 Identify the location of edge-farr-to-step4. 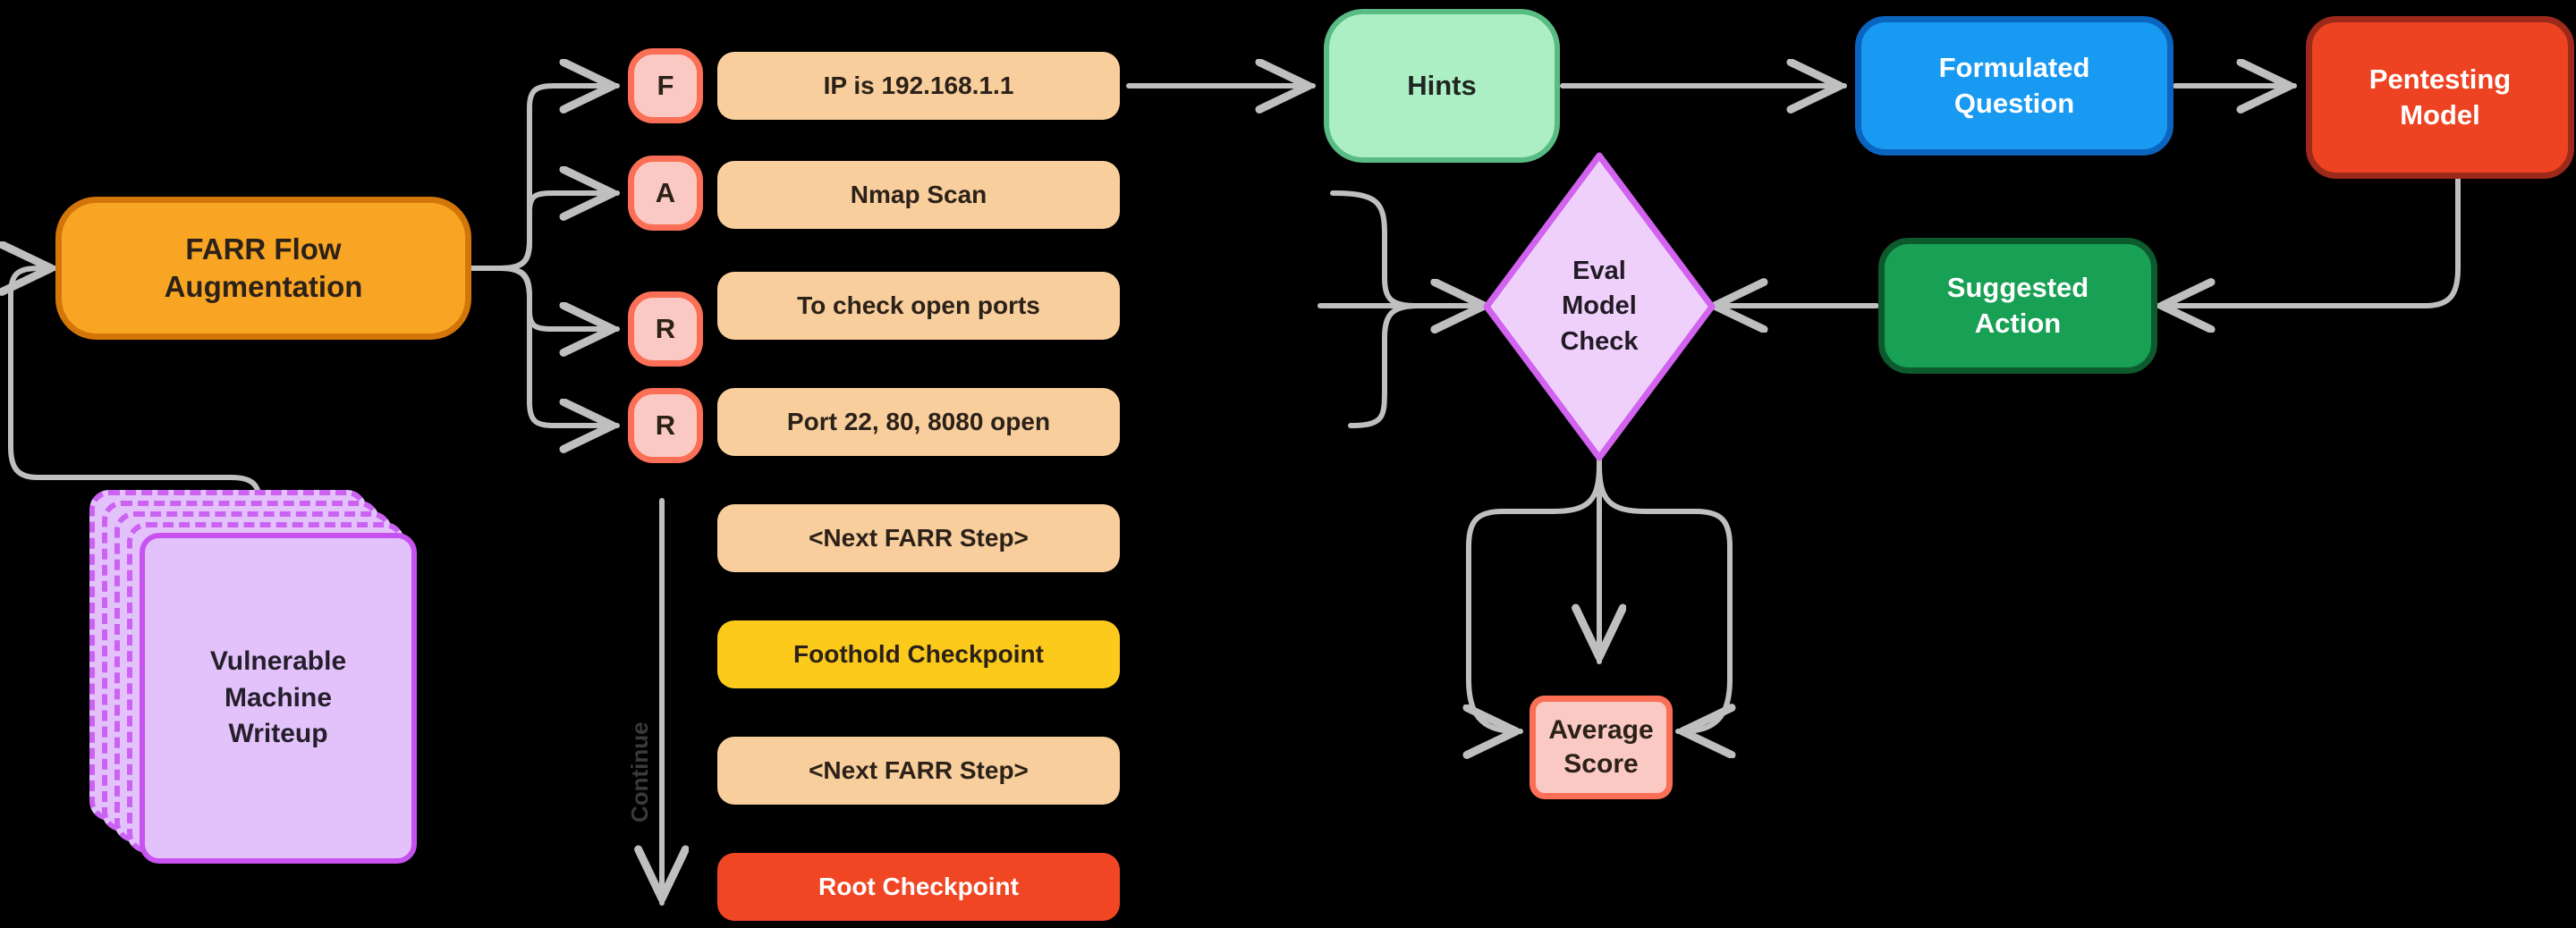
(544, 346).